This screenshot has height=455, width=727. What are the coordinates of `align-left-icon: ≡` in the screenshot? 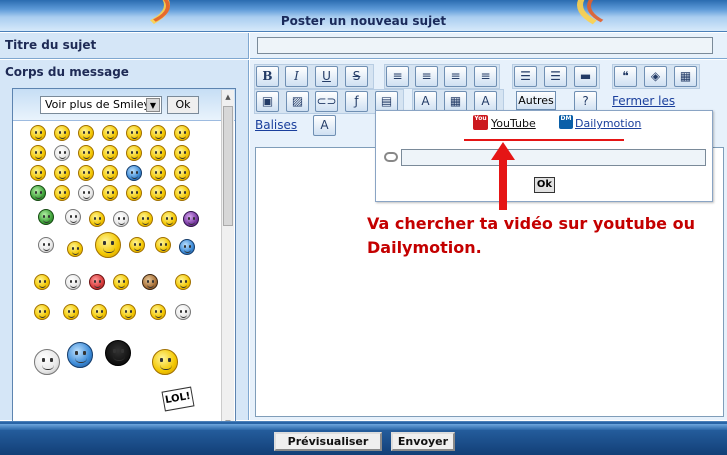 It's located at (397, 76).